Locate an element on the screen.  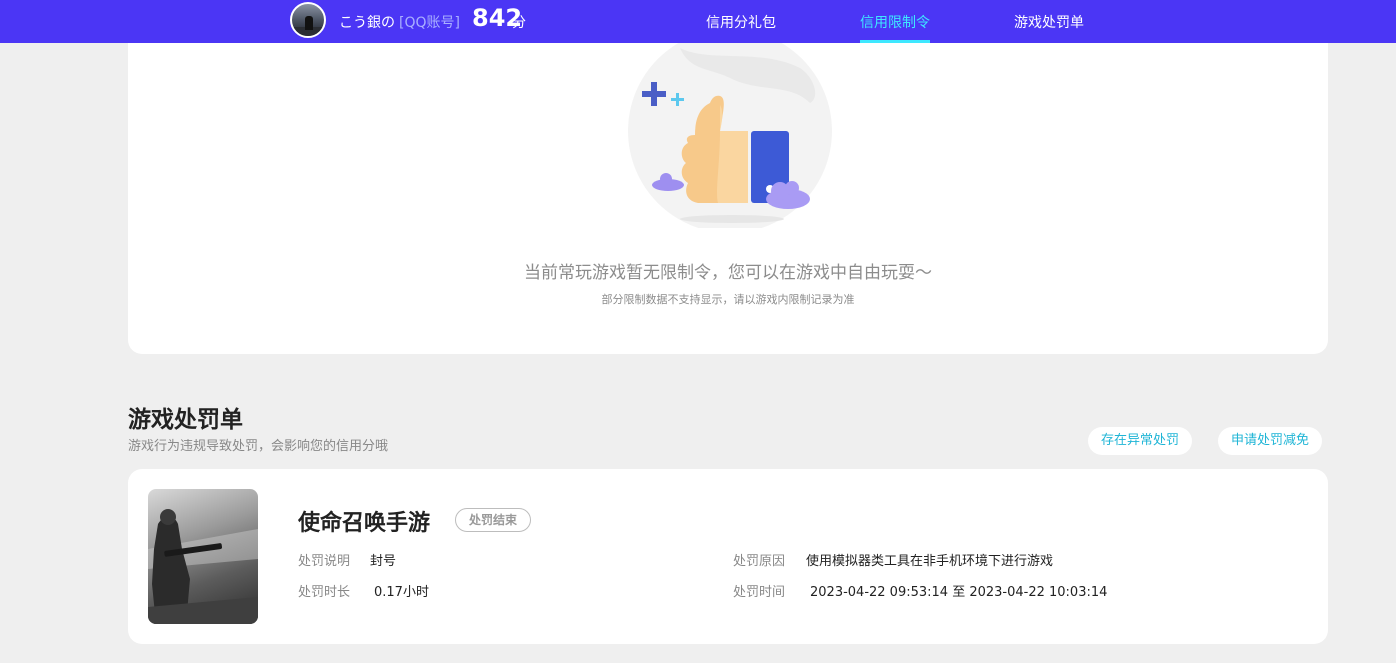
credit-score-unit: 分 is located at coordinates (519, 23).